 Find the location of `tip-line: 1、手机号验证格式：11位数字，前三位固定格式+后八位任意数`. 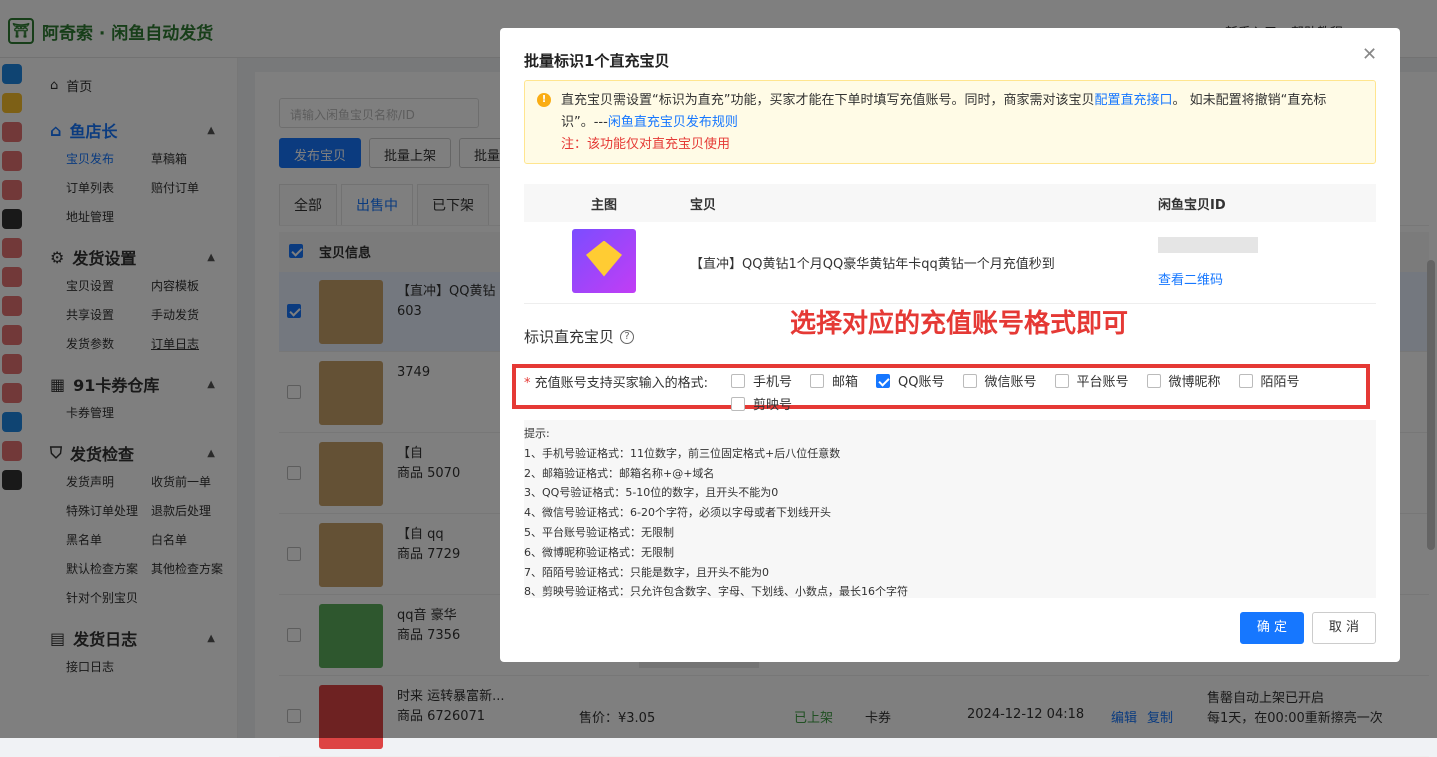

tip-line: 1、手机号验证格式：11位数字，前三位固定格式+后八位任意数 is located at coordinates (682, 453).